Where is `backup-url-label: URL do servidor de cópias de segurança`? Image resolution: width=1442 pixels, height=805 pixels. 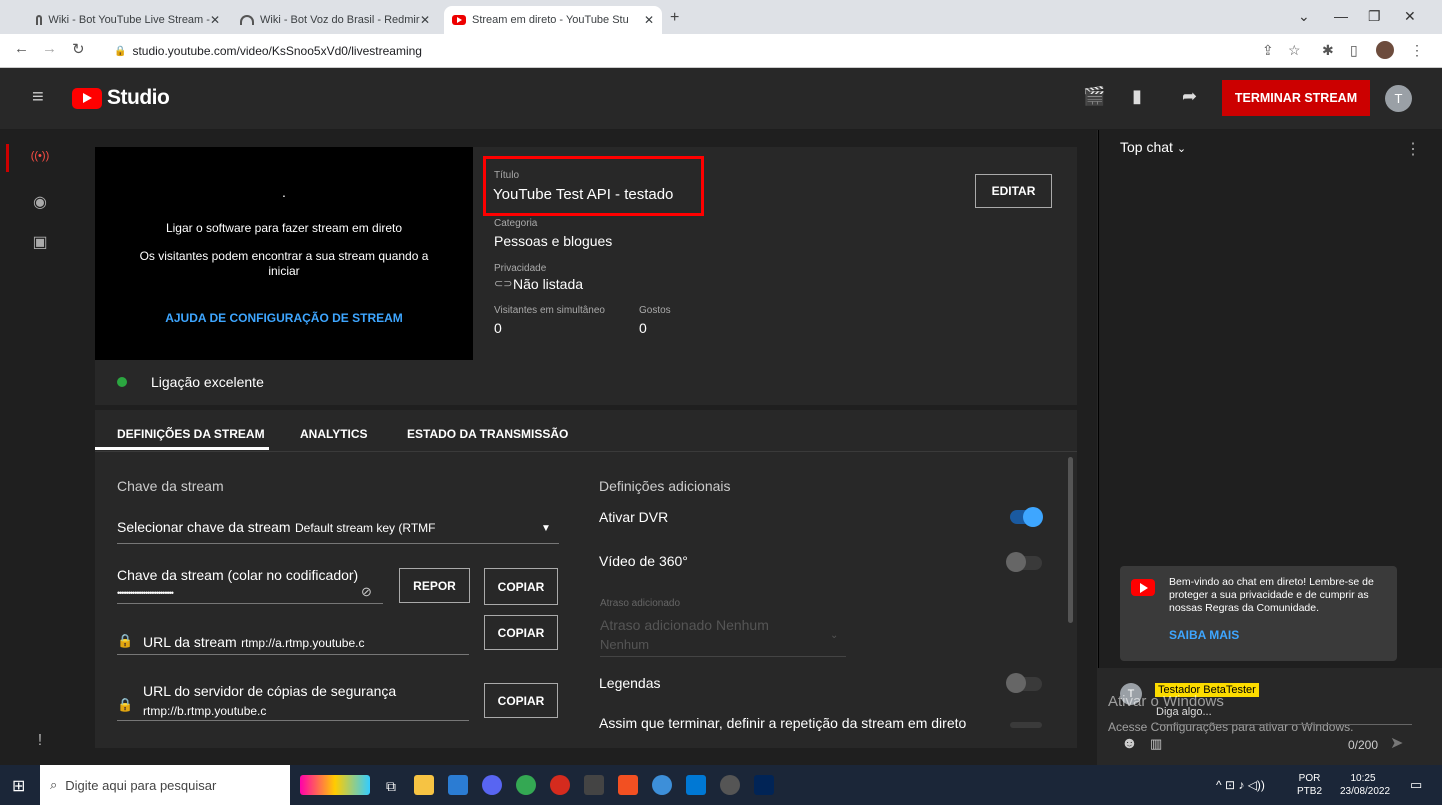
backup-url-label: URL do servidor de cópias de segurança is located at coordinates (270, 691).